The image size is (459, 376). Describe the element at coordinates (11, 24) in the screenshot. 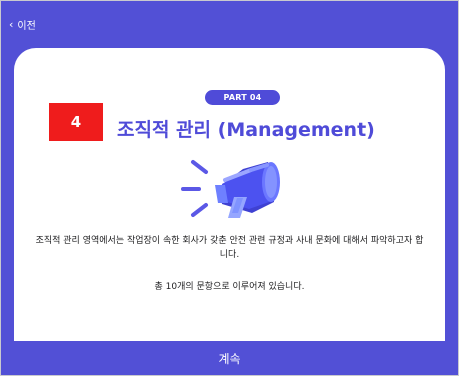

I see `chevron-left-icon: ‹` at that location.